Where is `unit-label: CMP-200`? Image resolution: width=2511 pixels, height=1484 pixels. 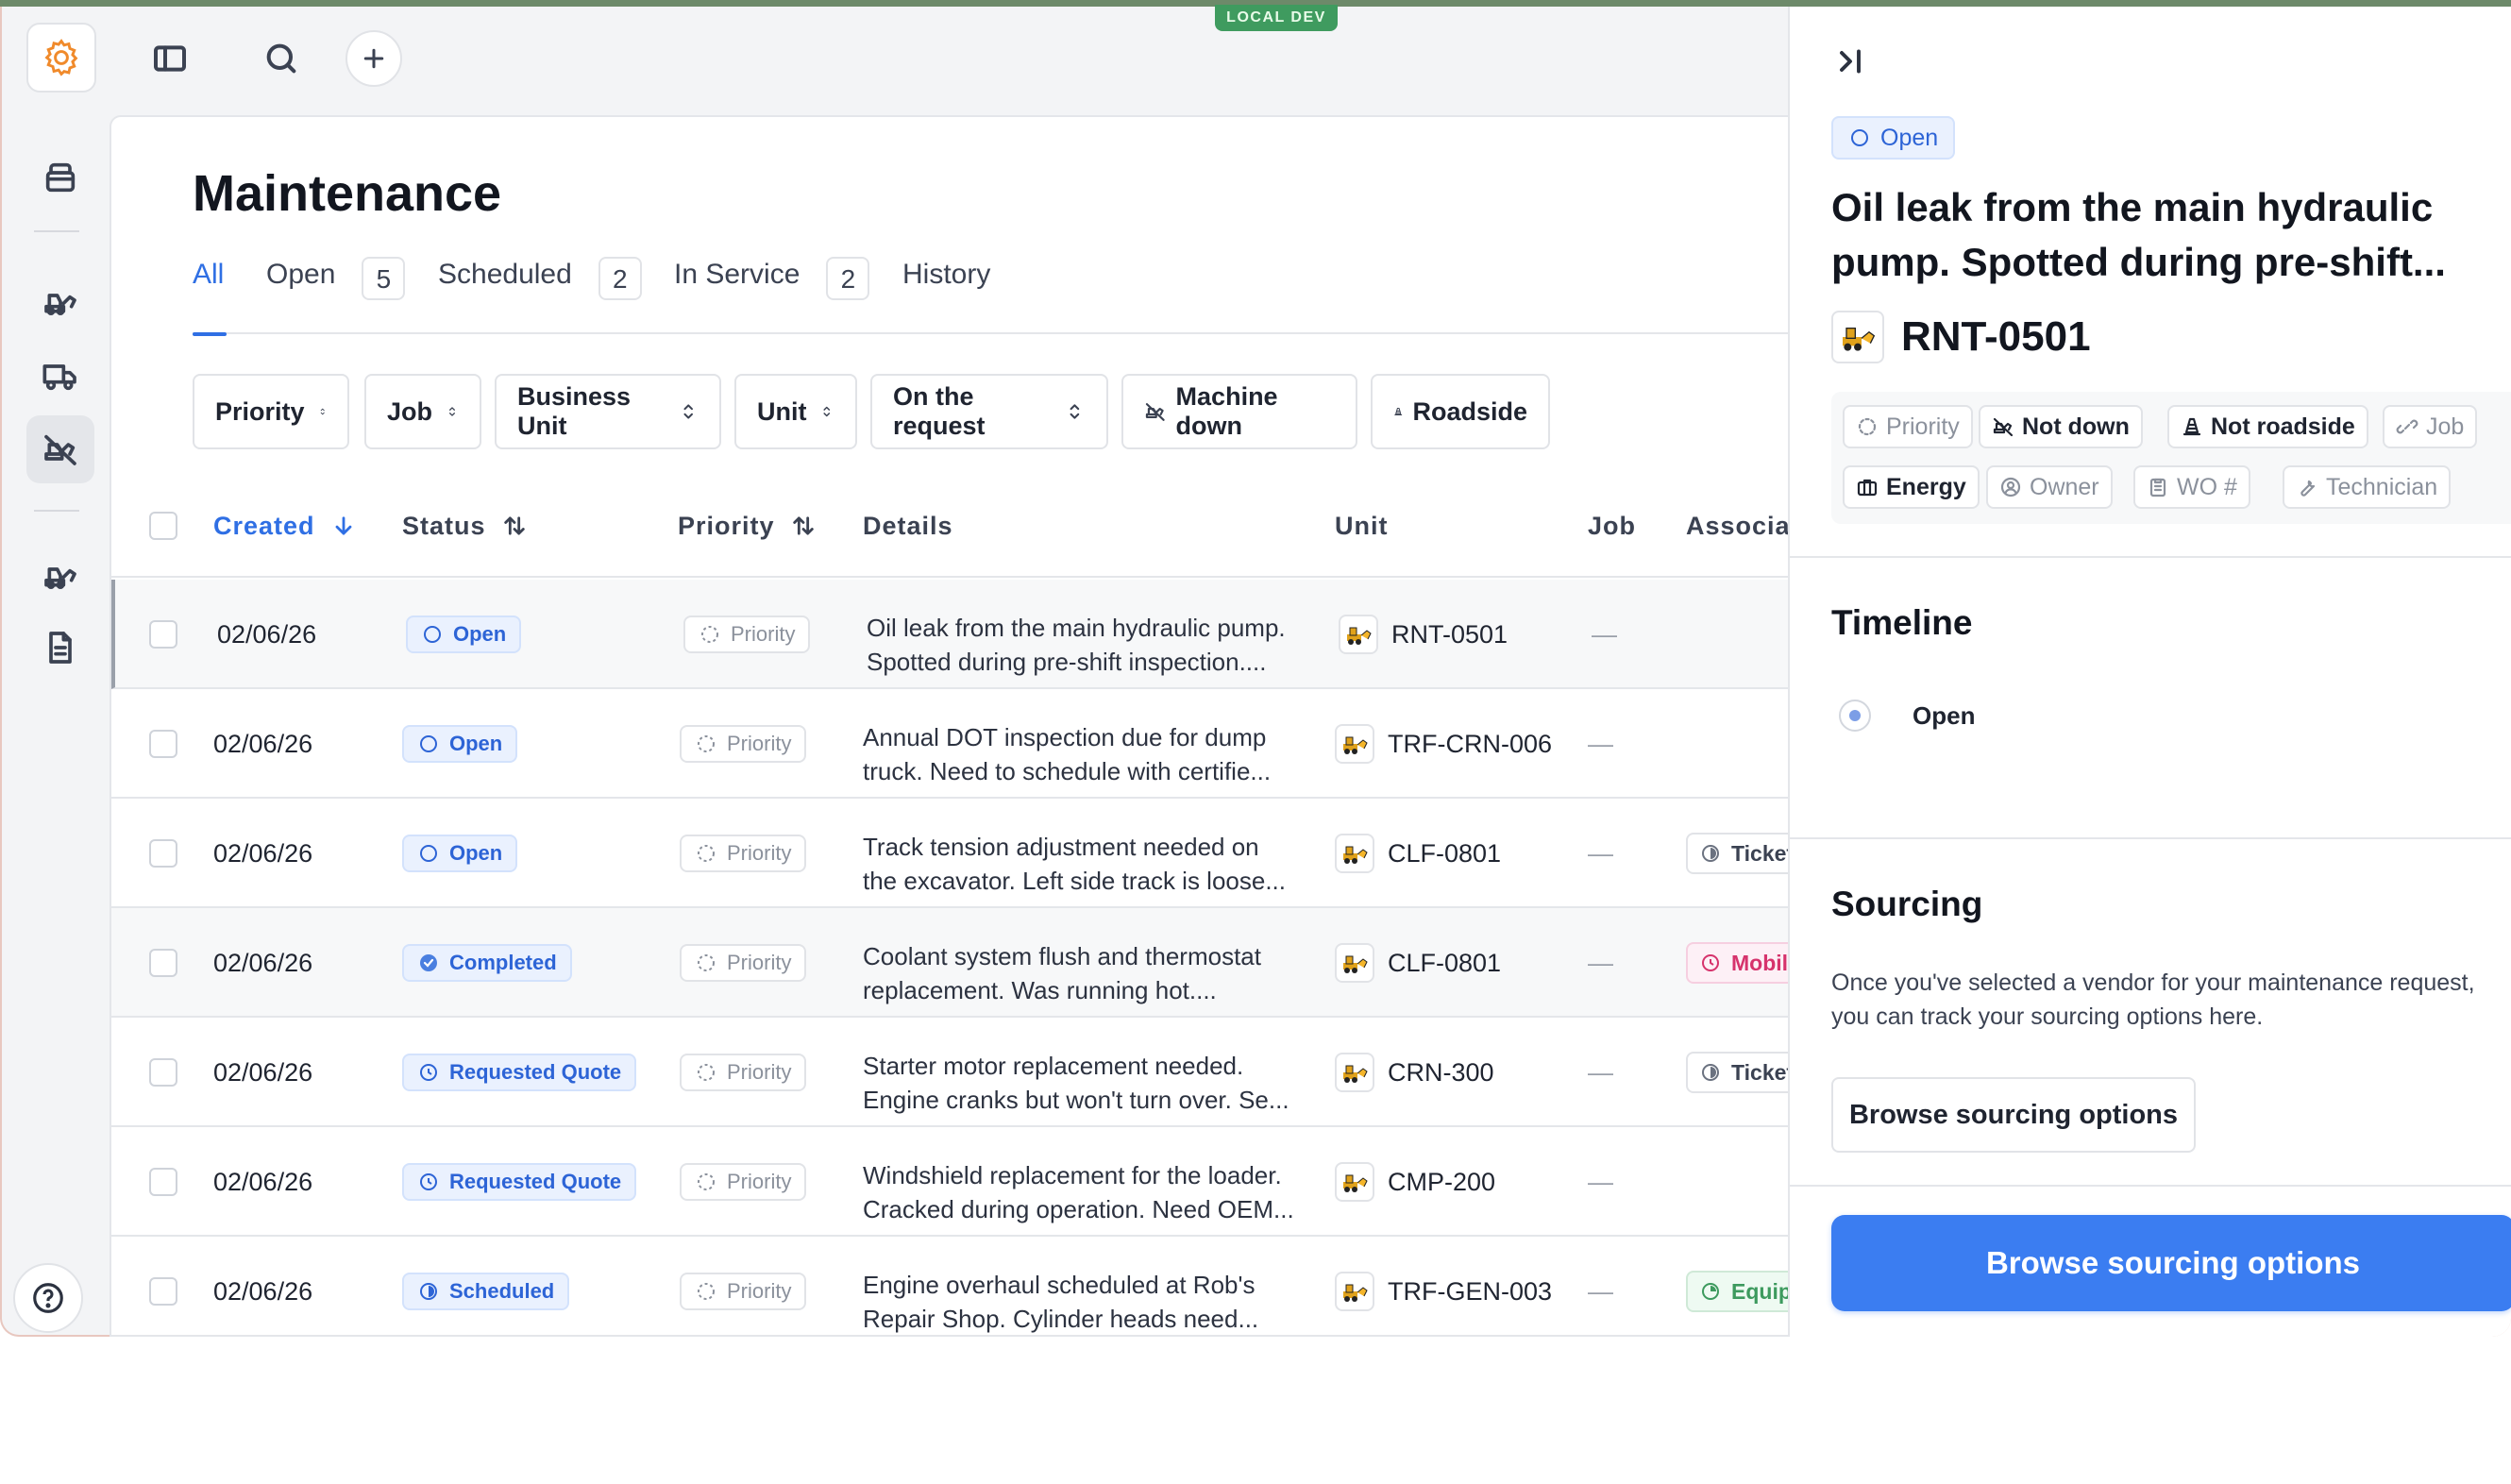
unit-label: CMP-200 is located at coordinates (1441, 1182).